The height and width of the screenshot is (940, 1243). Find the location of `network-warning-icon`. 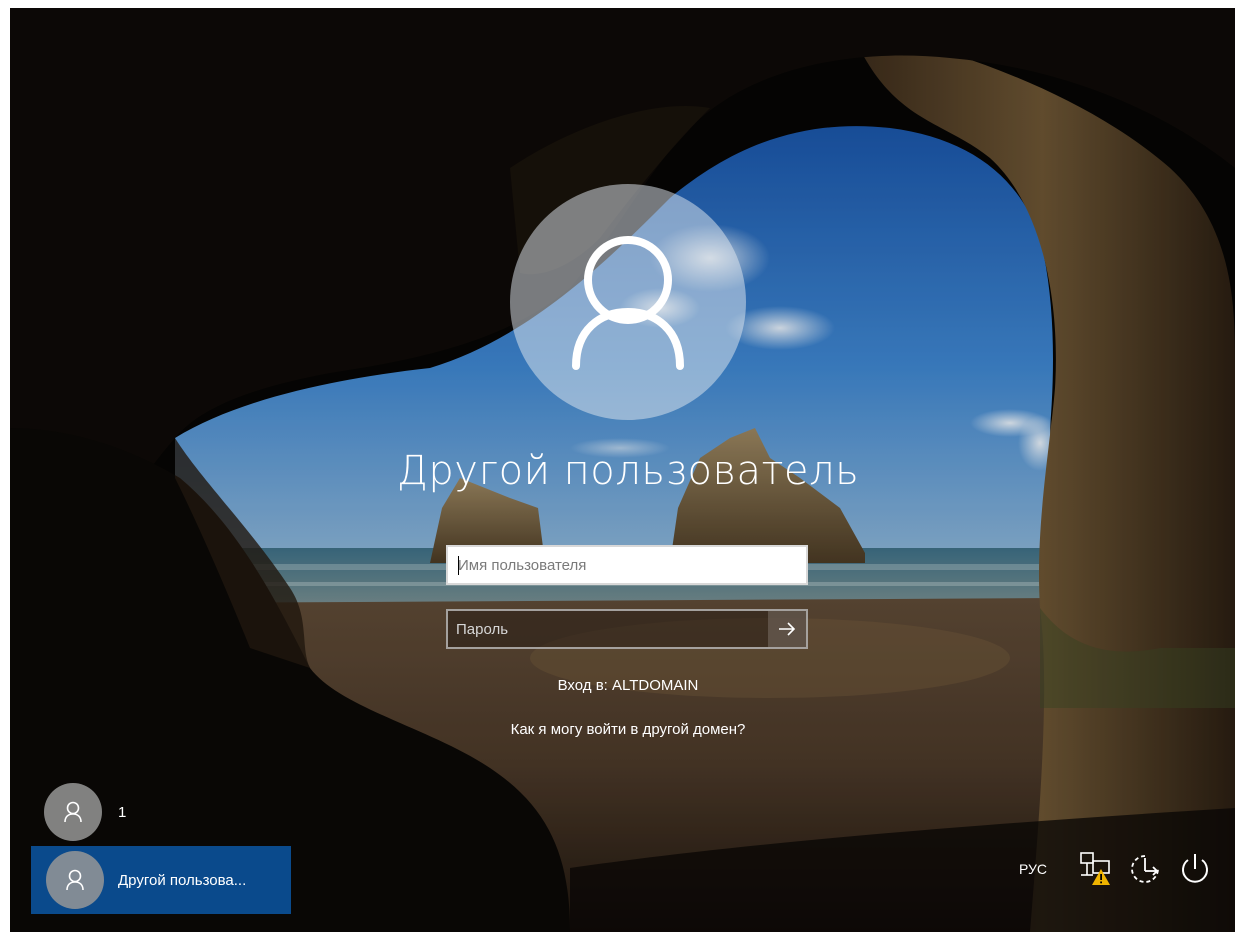

network-warning-icon is located at coordinates (1095, 869).